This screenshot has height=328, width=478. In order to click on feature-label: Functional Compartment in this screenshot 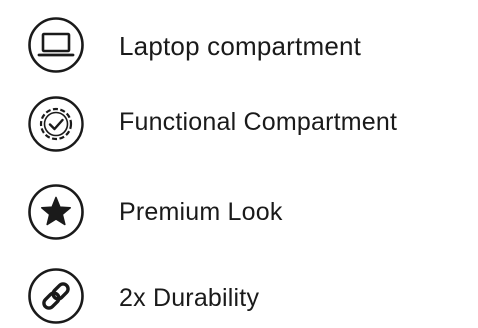, I will do `click(258, 122)`.